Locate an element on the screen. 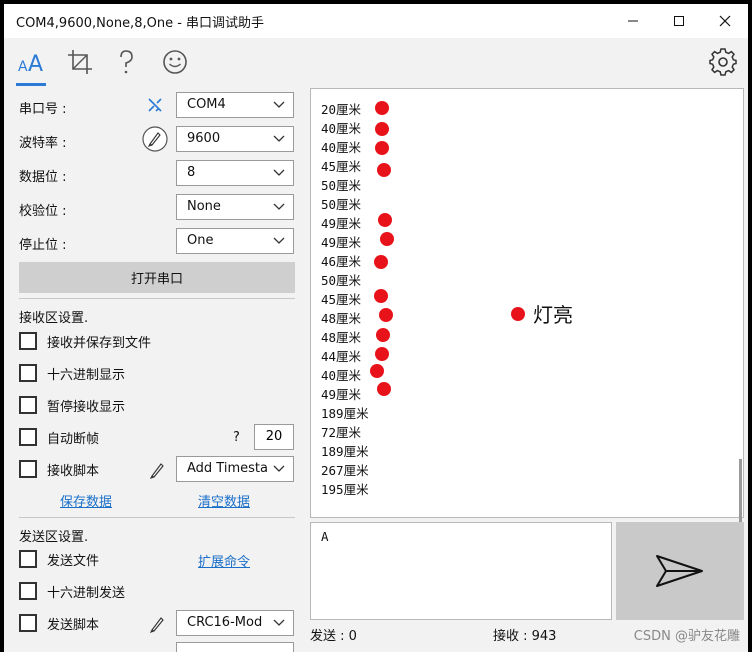  send-file-label: 发送文件 is located at coordinates (73, 561).